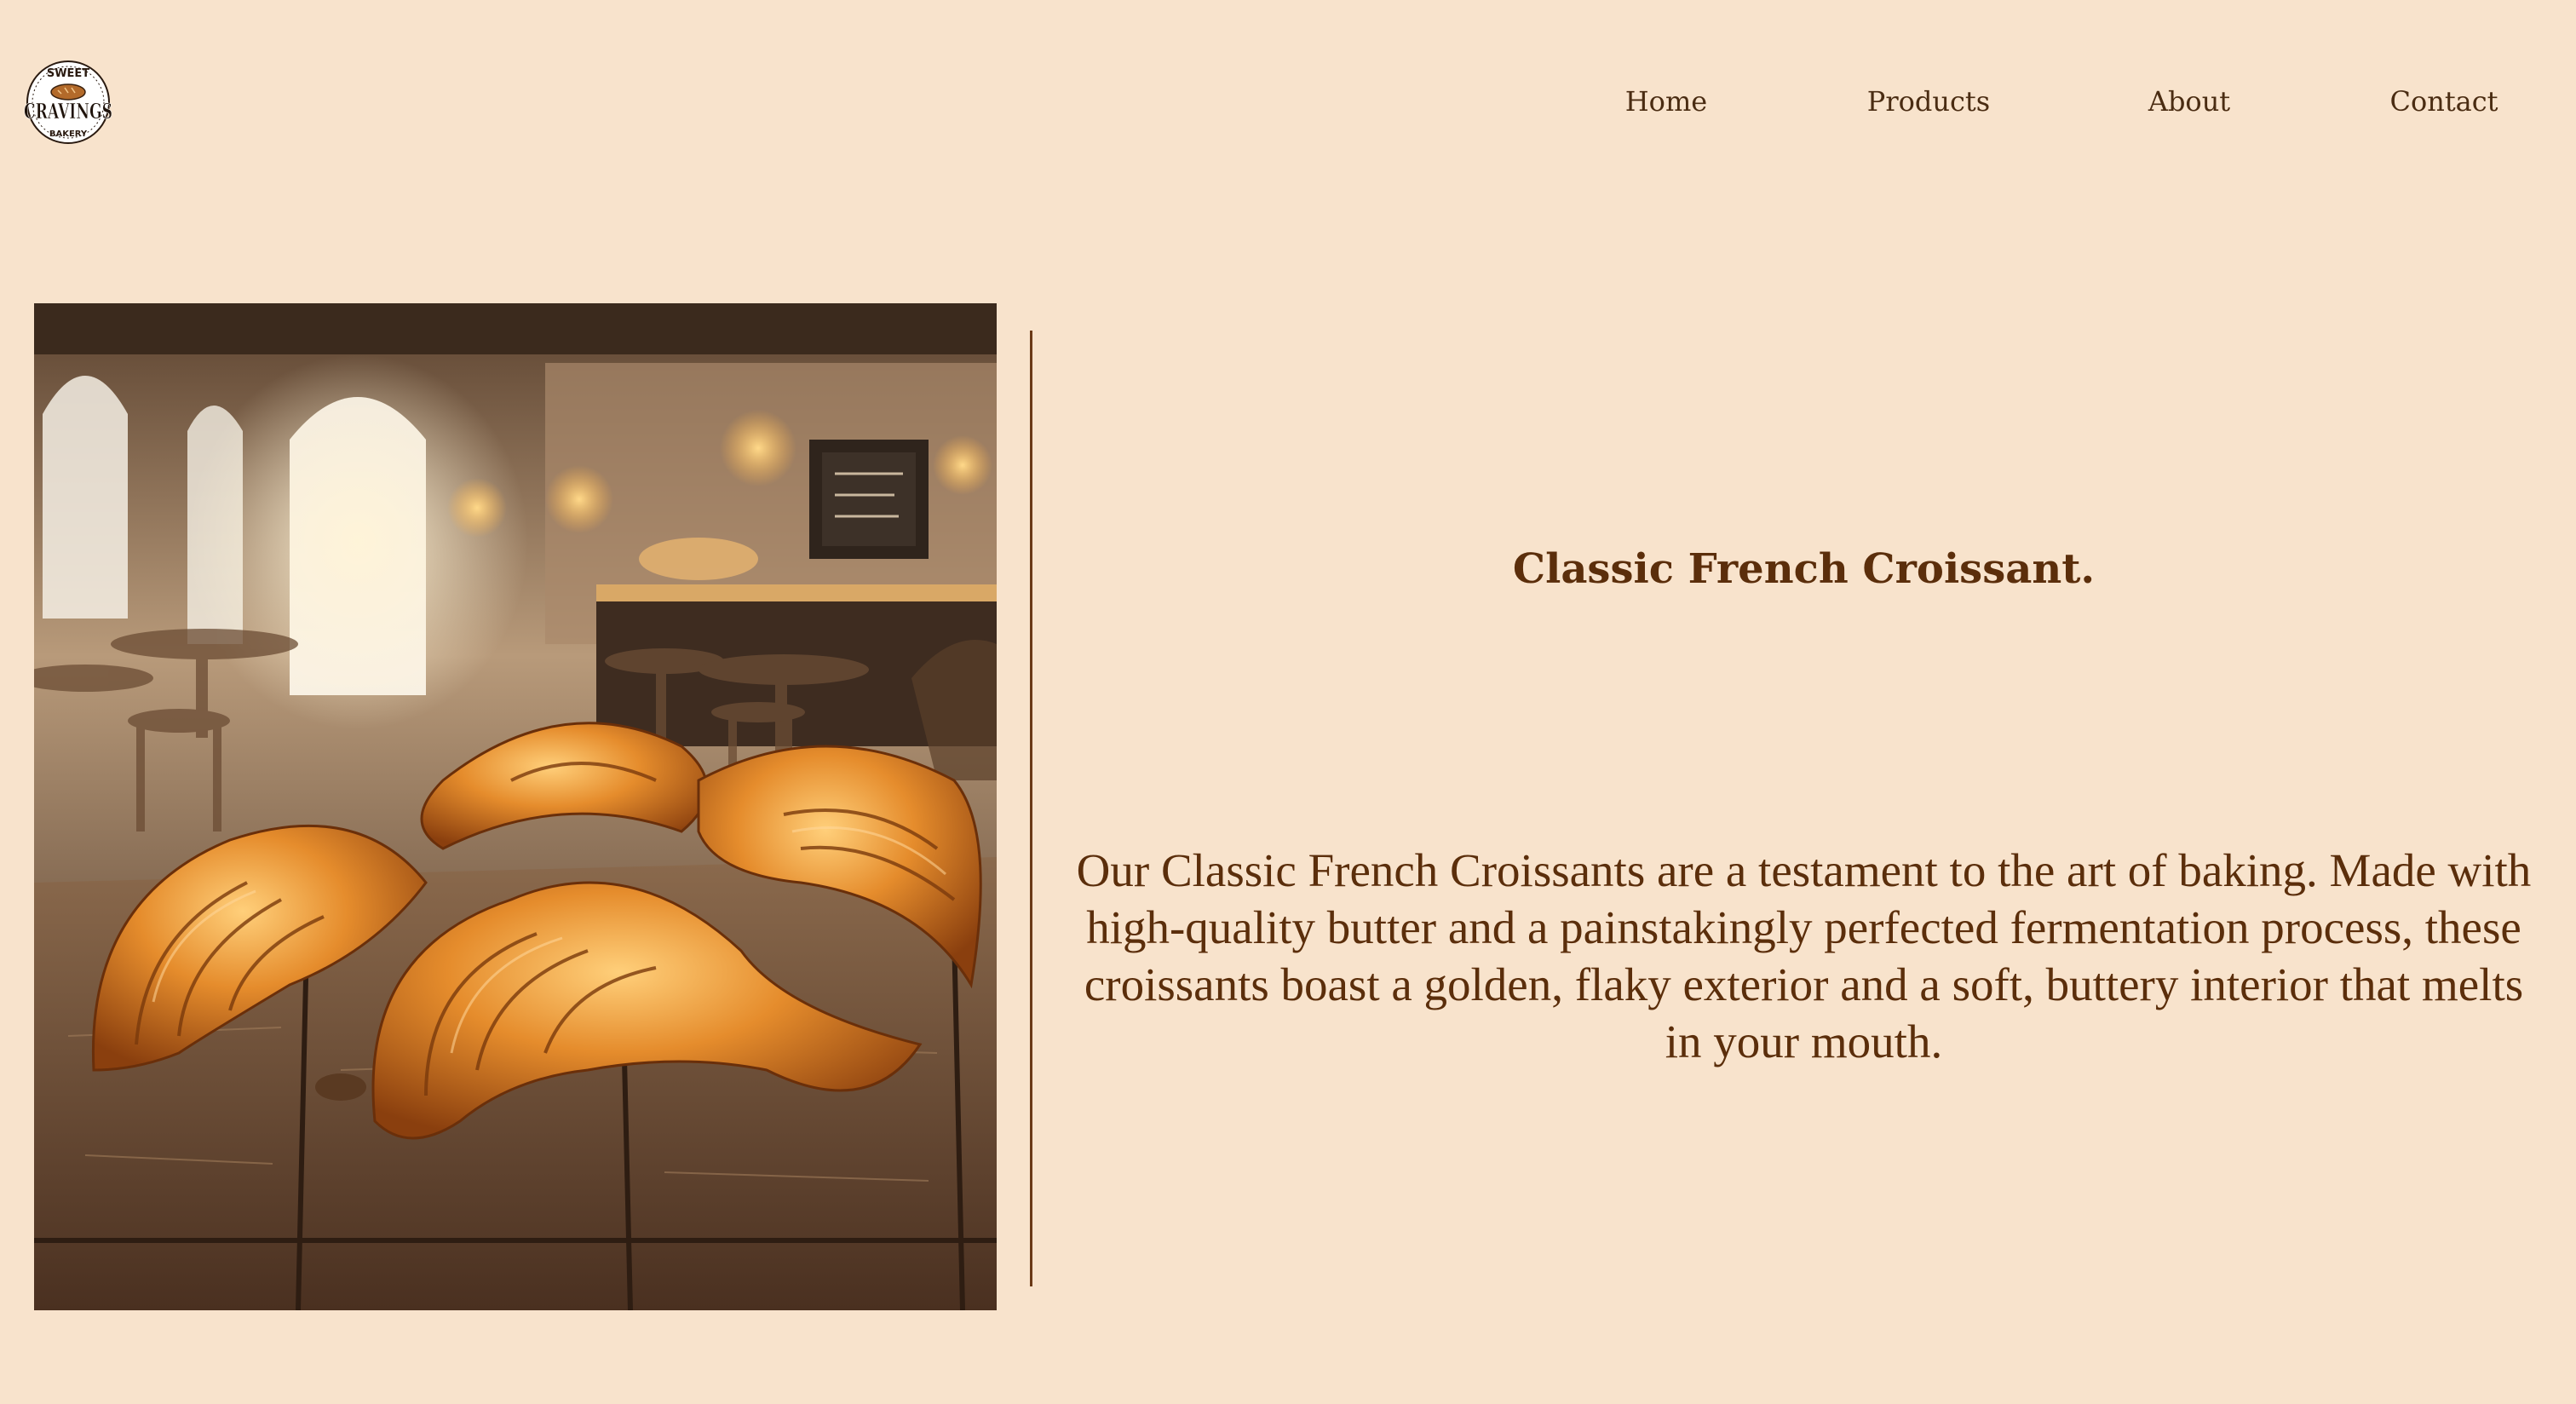  Describe the element at coordinates (1031, 808) in the screenshot. I see `vertical-divider` at that location.